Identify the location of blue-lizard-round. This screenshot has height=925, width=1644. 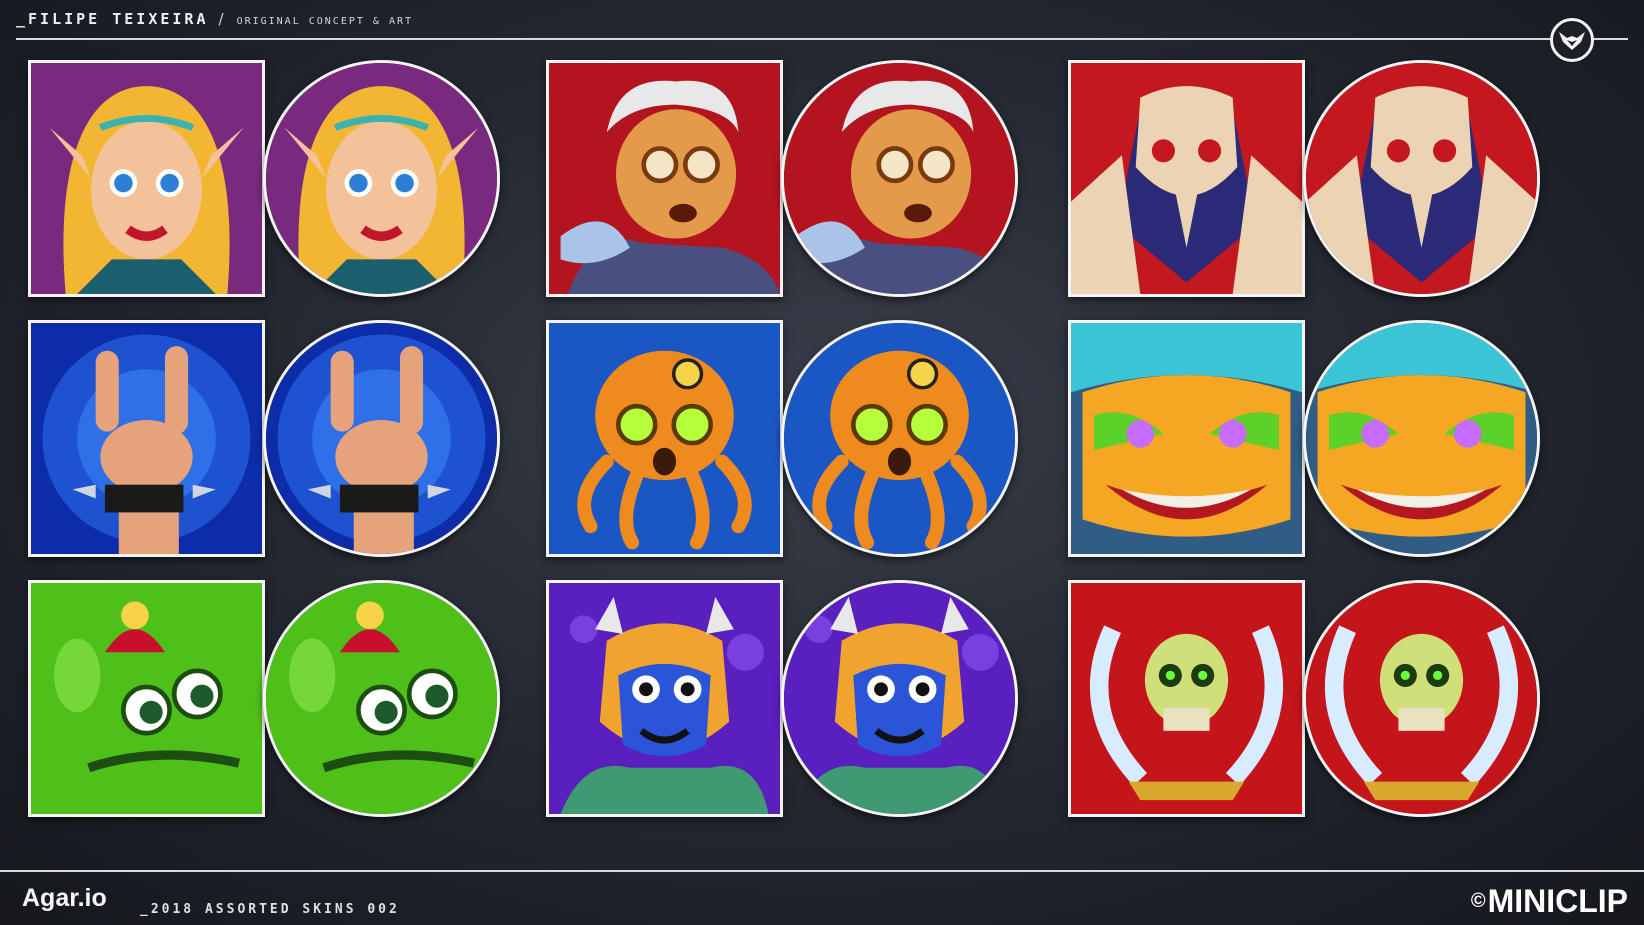
(899, 698).